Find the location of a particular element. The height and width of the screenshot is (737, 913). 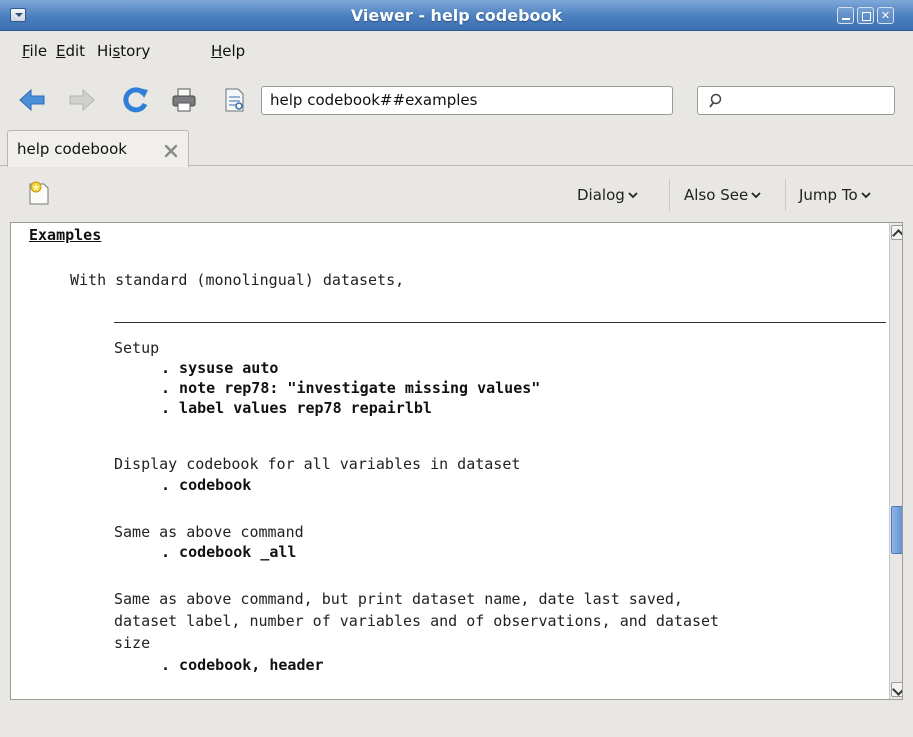

menu-help: Help is located at coordinates (228, 51).